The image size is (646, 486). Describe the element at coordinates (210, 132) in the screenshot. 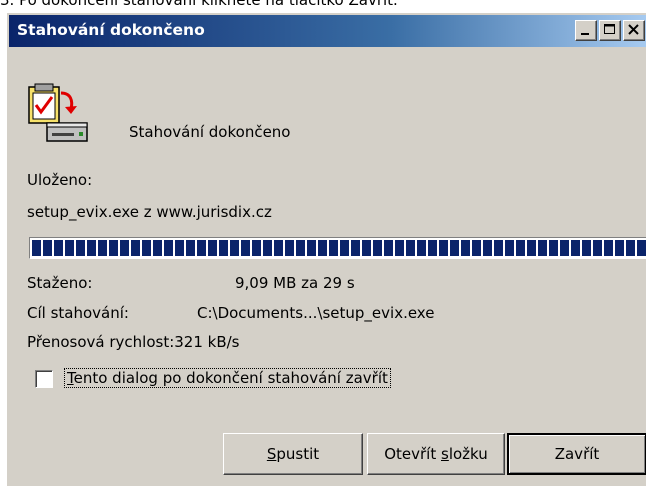

I see `status-message: Stahování dokončeno` at that location.